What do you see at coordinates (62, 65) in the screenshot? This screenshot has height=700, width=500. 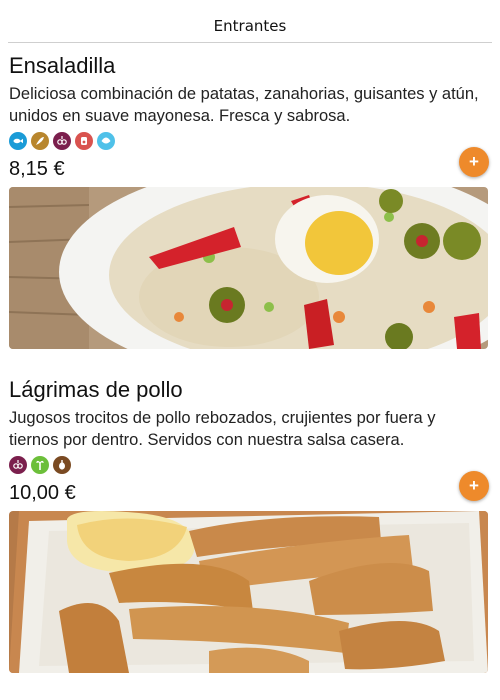 I see `dish-name: Ensaladilla` at bounding box center [62, 65].